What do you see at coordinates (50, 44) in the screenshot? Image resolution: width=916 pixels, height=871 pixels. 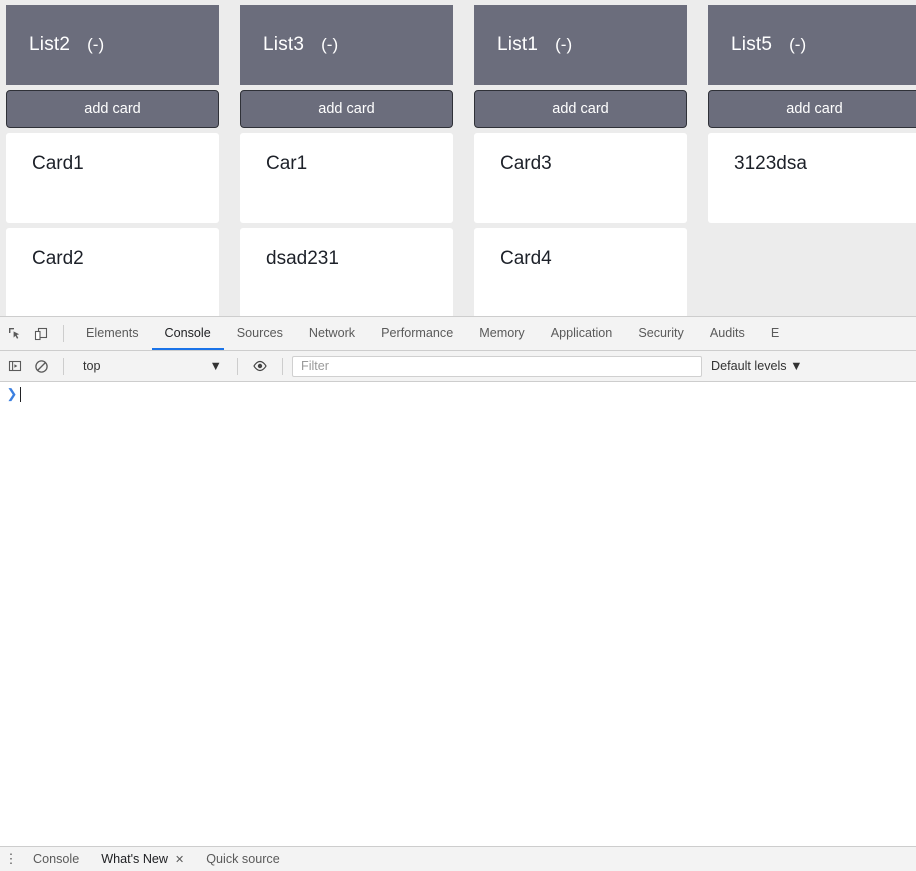 I see `list-title: List2` at bounding box center [50, 44].